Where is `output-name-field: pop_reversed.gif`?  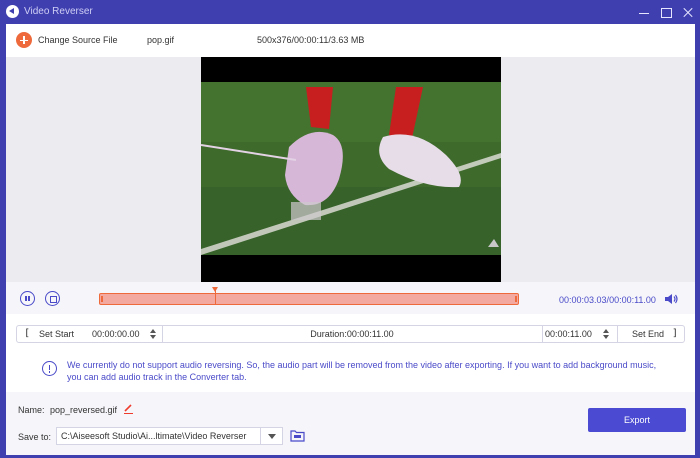 output-name-field: pop_reversed.gif is located at coordinates (83, 410).